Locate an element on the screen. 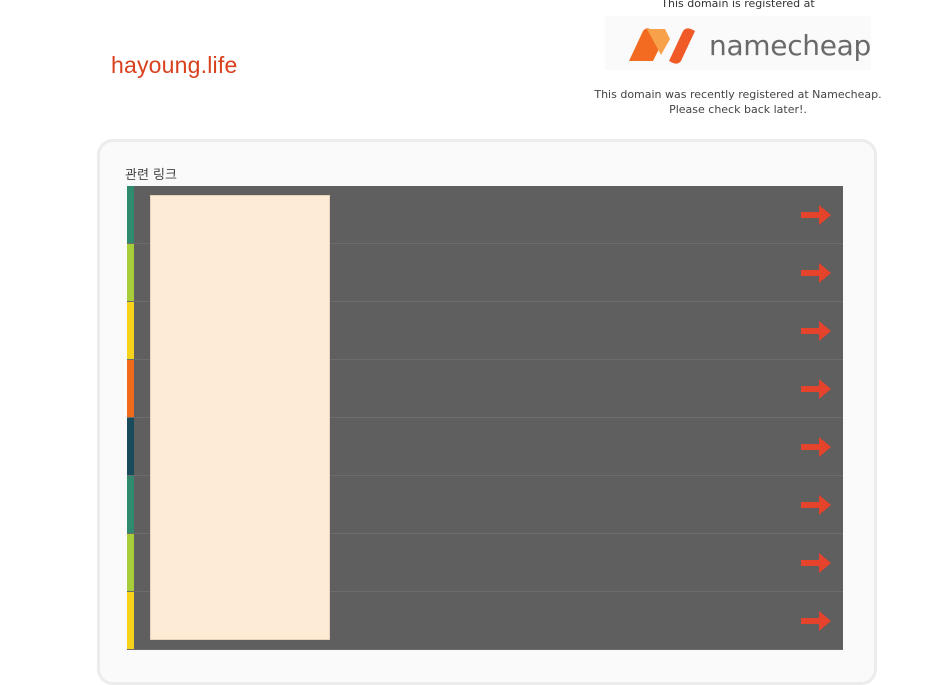 Image resolution: width=945 pixels, height=685 pixels. namecheap-wordmark: namecheap is located at coordinates (790, 45).